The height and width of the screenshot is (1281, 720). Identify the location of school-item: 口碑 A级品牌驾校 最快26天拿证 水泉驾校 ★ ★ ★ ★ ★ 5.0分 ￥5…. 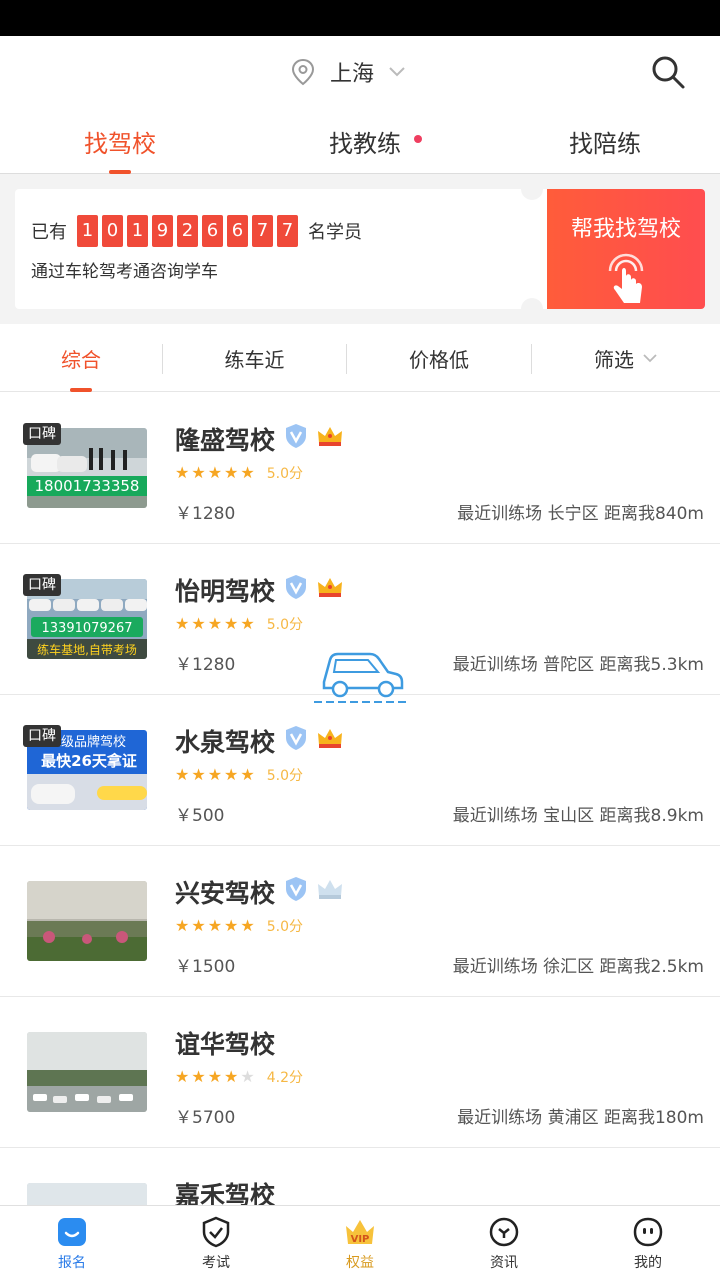
(360, 770).